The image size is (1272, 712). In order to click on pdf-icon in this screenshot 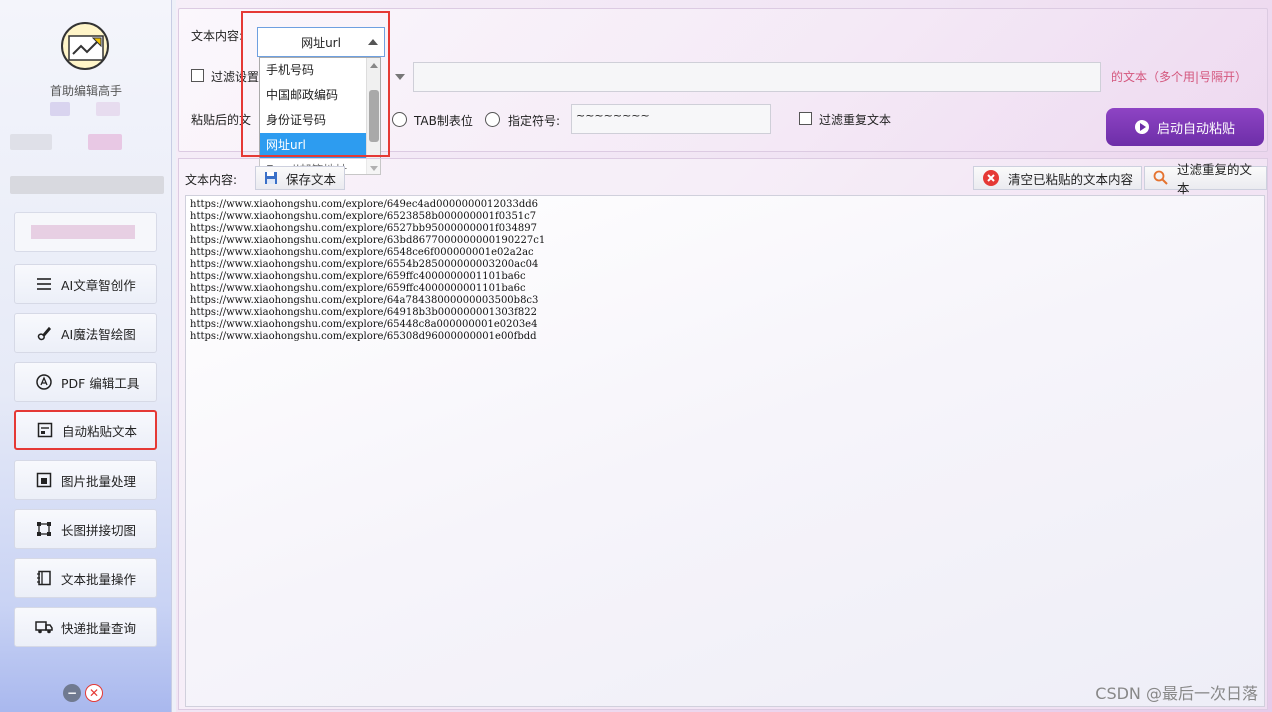, I will do `click(44, 382)`.